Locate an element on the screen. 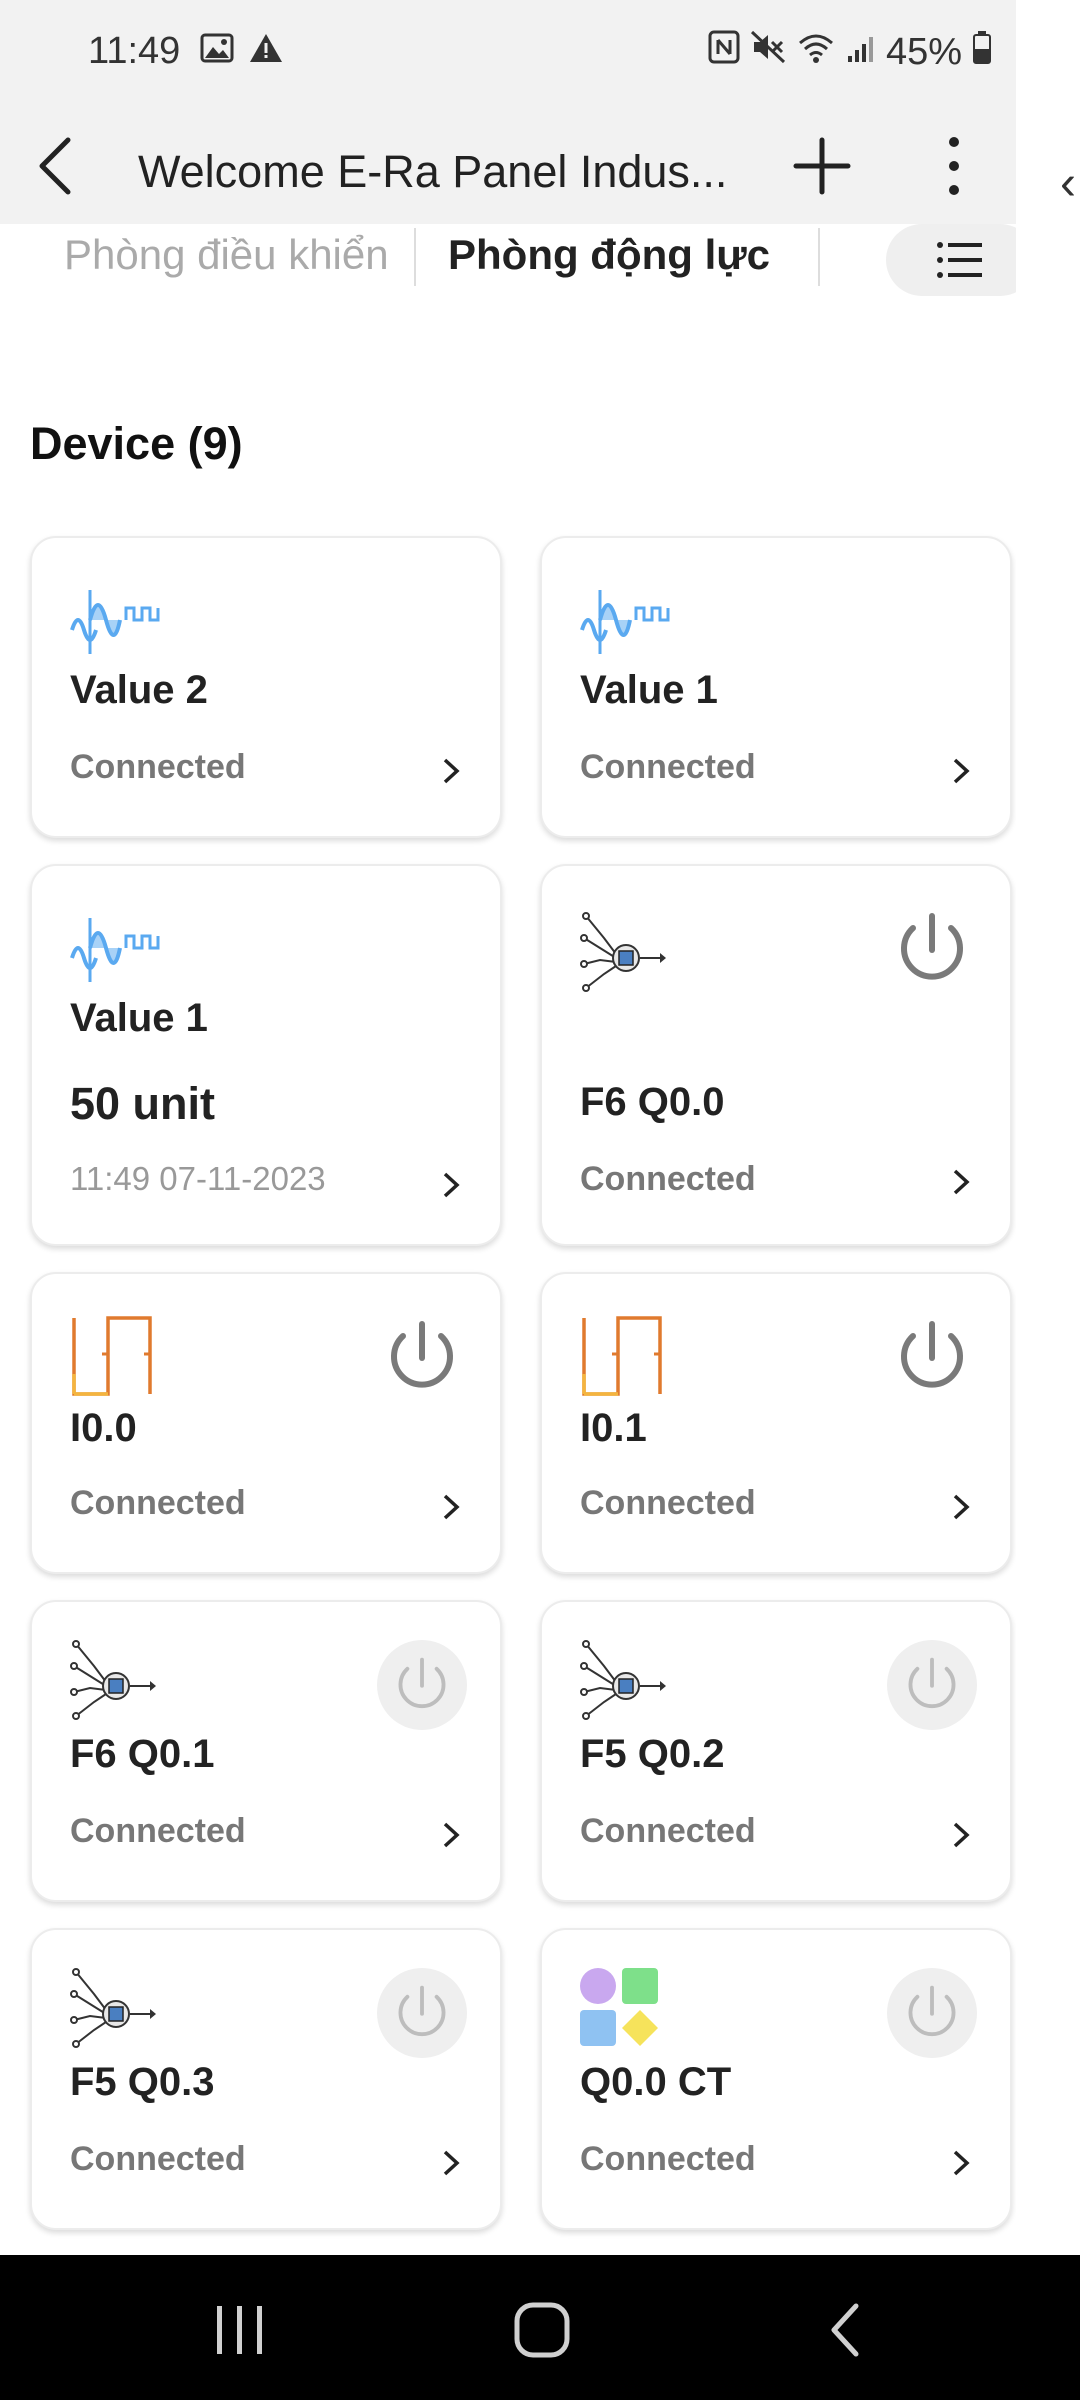 The width and height of the screenshot is (1080, 2400). nav-back-icon is located at coordinates (845, 2330).